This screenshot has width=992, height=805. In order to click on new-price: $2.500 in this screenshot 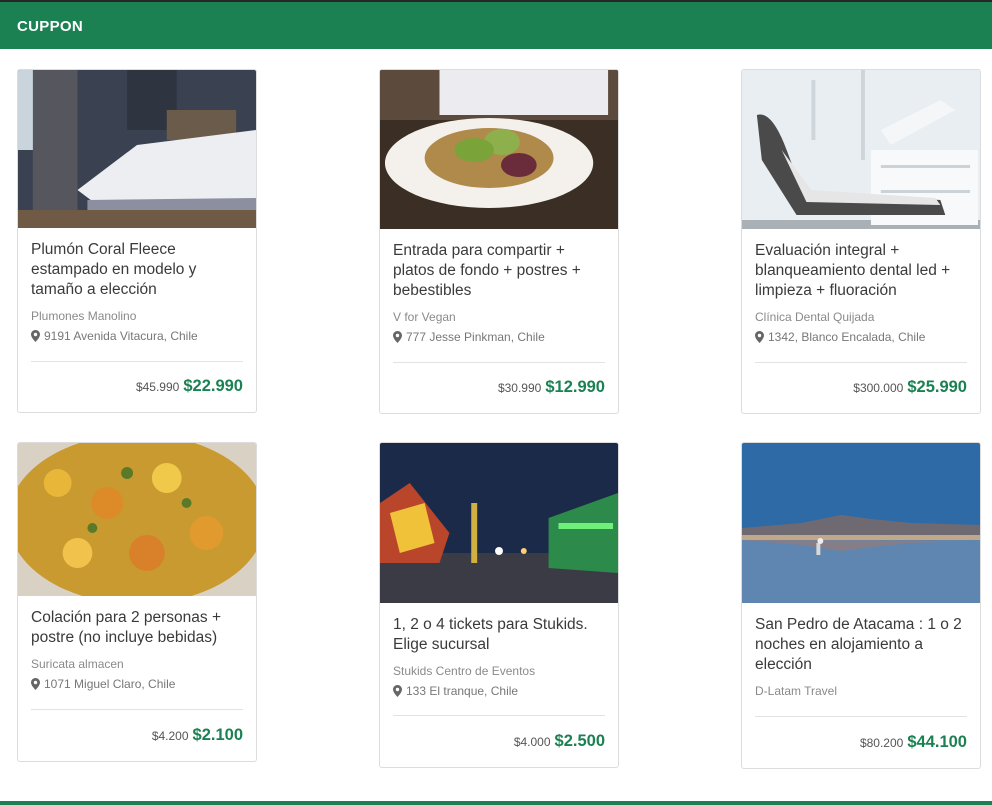, I will do `click(579, 741)`.